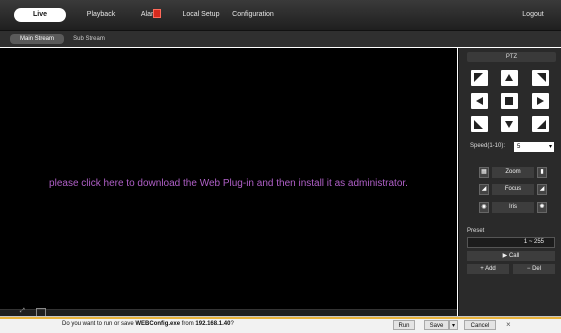  What do you see at coordinates (484, 189) in the screenshot?
I see `focus-near-button: ◢` at bounding box center [484, 189].